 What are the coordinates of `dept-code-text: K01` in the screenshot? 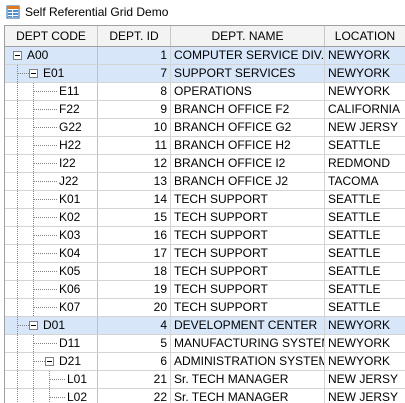 It's located at (70, 199).